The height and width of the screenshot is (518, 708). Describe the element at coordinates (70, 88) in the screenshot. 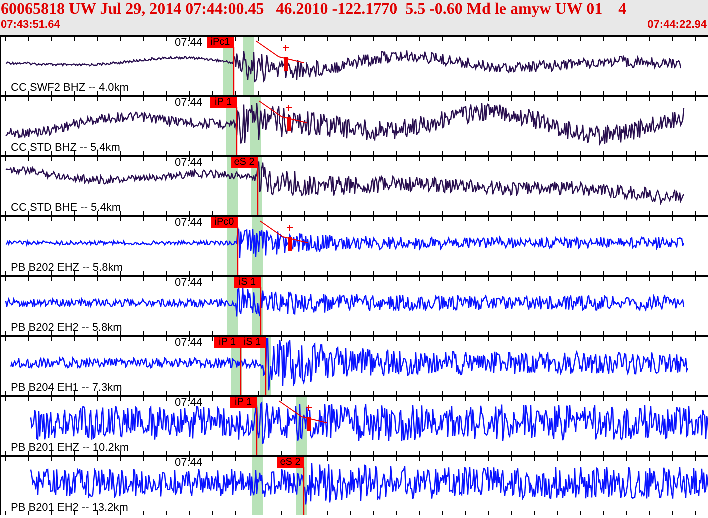

I see `station-label: CC SWF2 BHZ -- 4.0km` at that location.